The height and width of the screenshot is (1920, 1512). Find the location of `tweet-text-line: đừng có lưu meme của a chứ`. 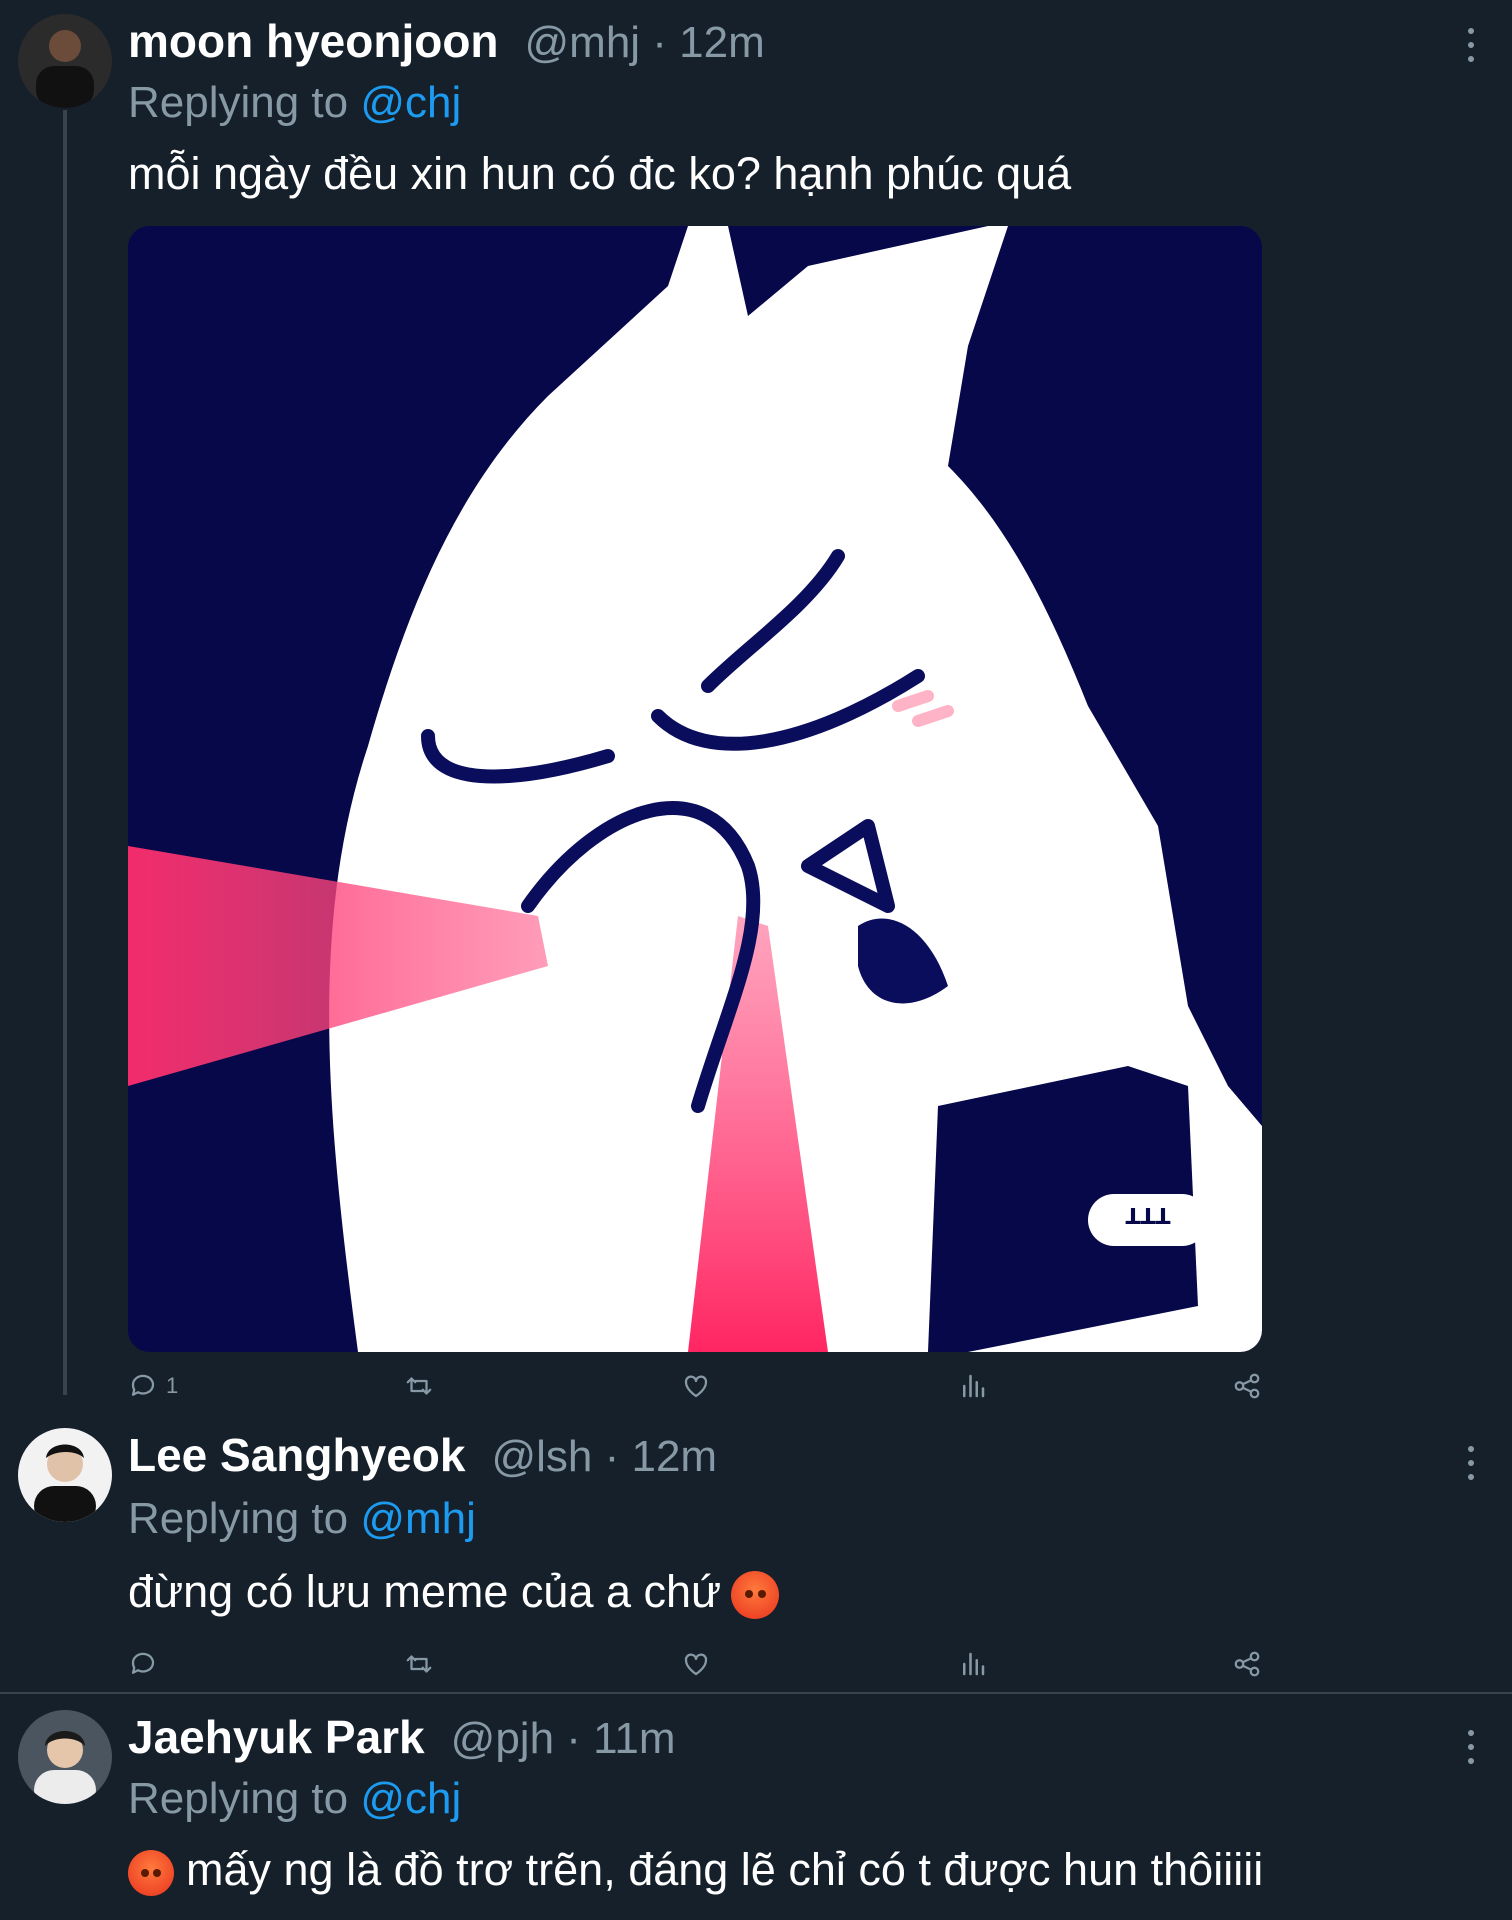

tweet-text-line: đừng có lưu meme của a chứ is located at coordinates (454, 1593).